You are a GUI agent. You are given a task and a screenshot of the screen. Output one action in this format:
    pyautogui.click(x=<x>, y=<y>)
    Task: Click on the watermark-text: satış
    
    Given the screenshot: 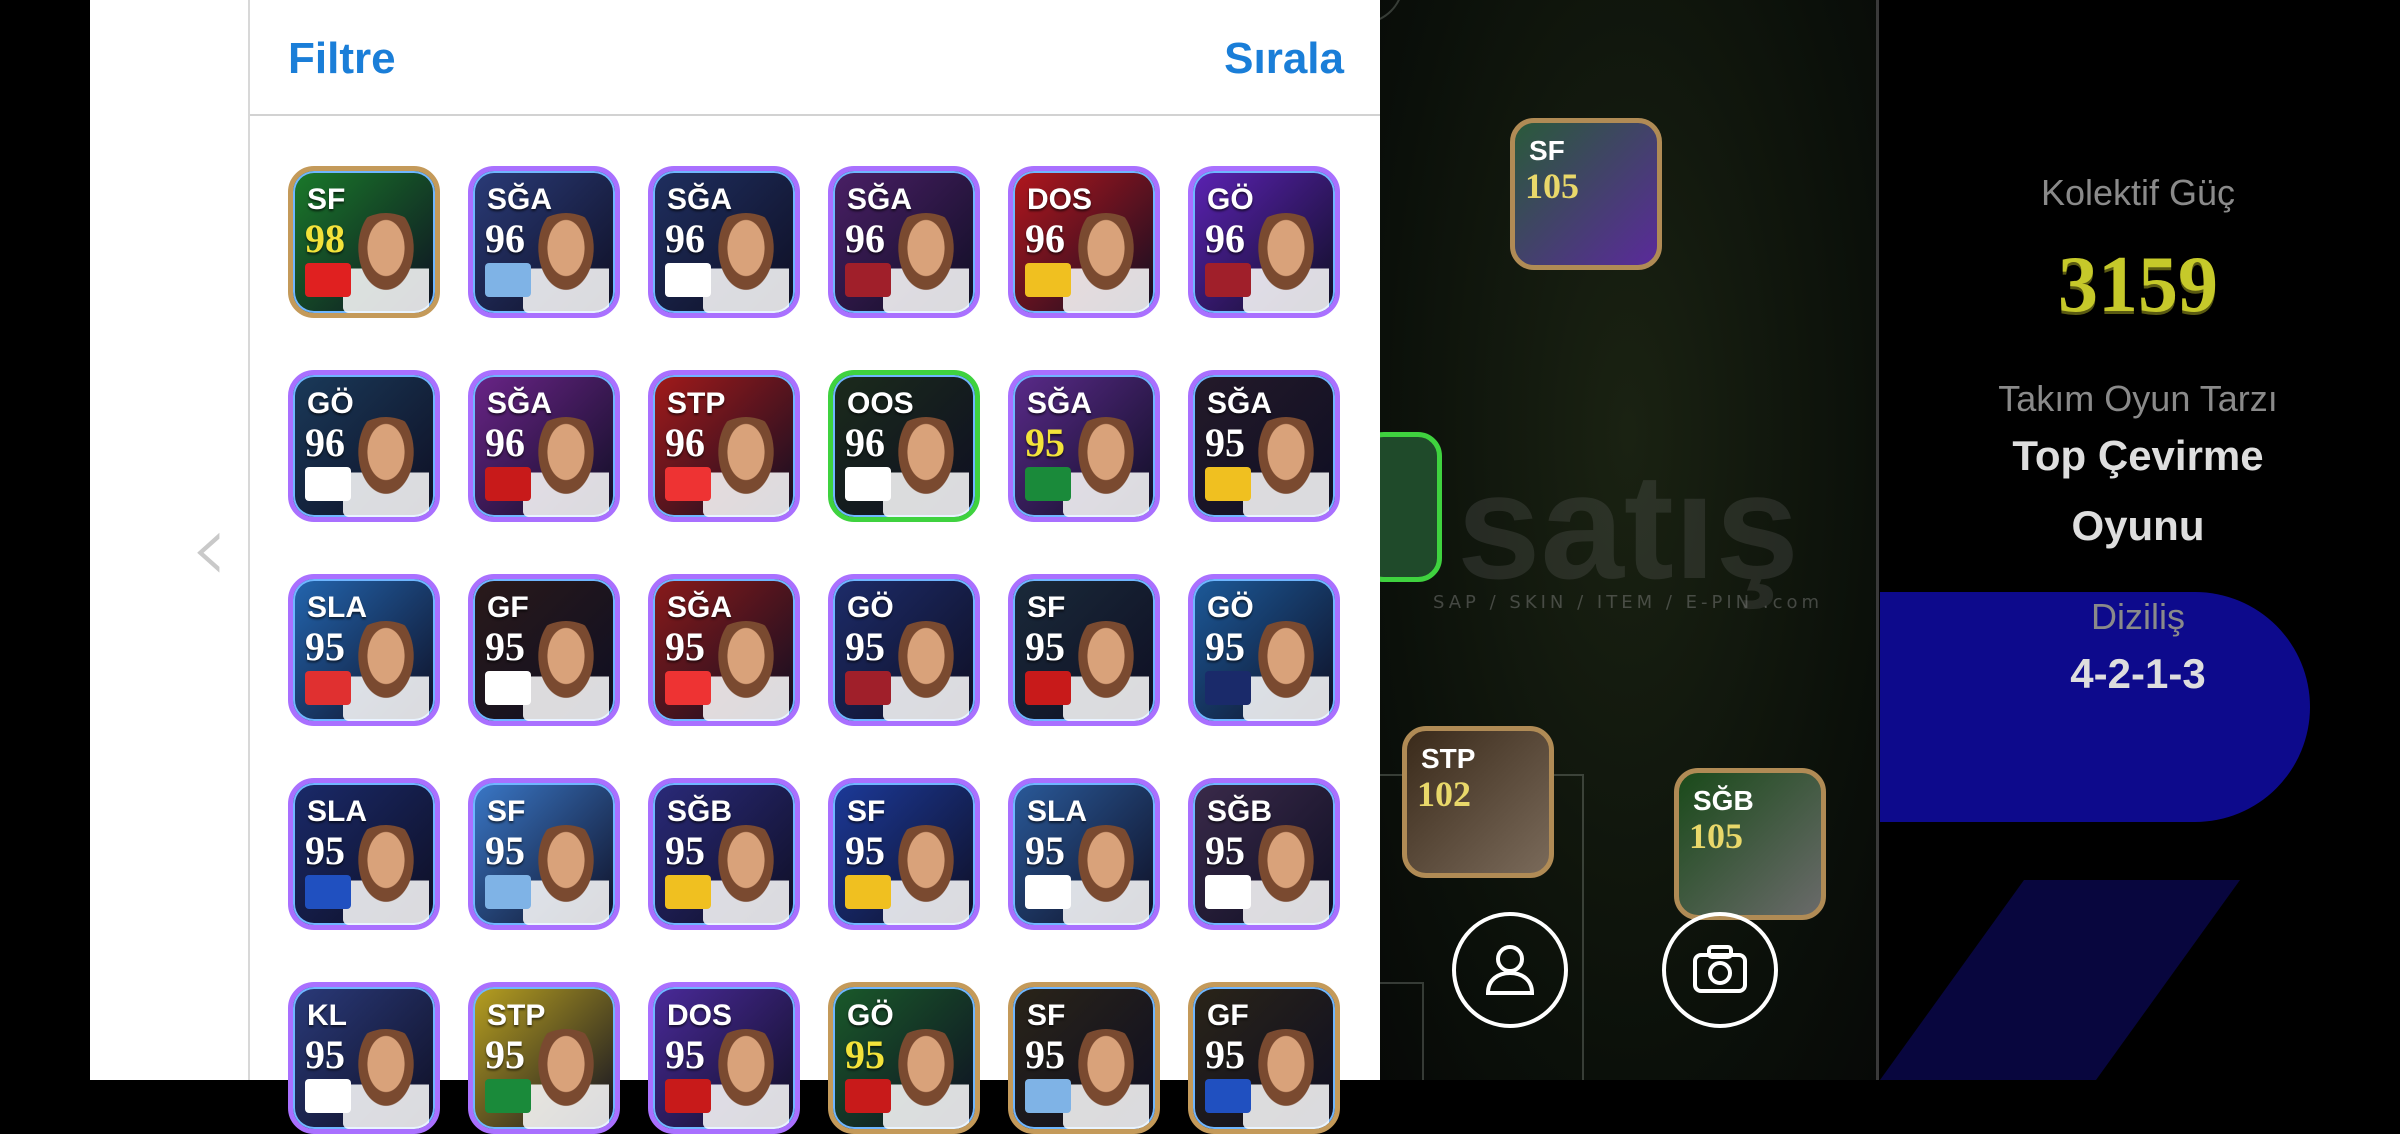 What is the action you would take?
    pyautogui.click(x=1628, y=526)
    